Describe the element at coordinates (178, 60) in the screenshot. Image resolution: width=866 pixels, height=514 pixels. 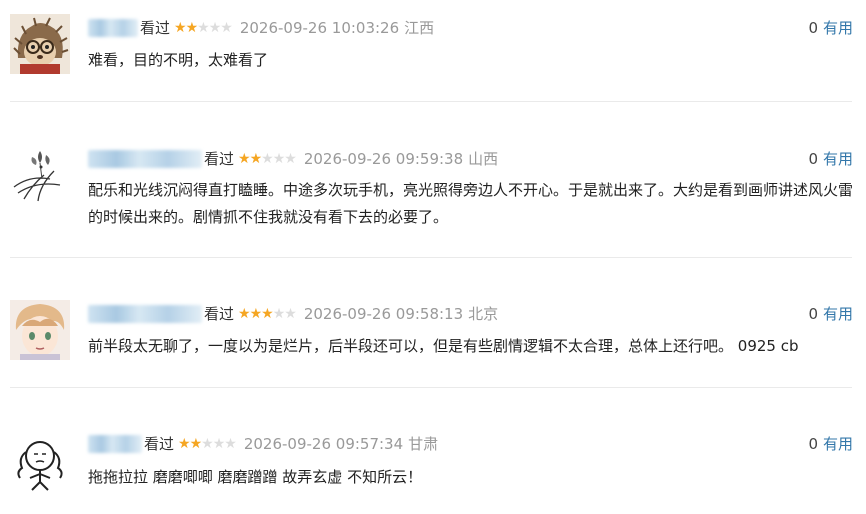
I see `review-content: 难看，目的不明，太难看了` at that location.